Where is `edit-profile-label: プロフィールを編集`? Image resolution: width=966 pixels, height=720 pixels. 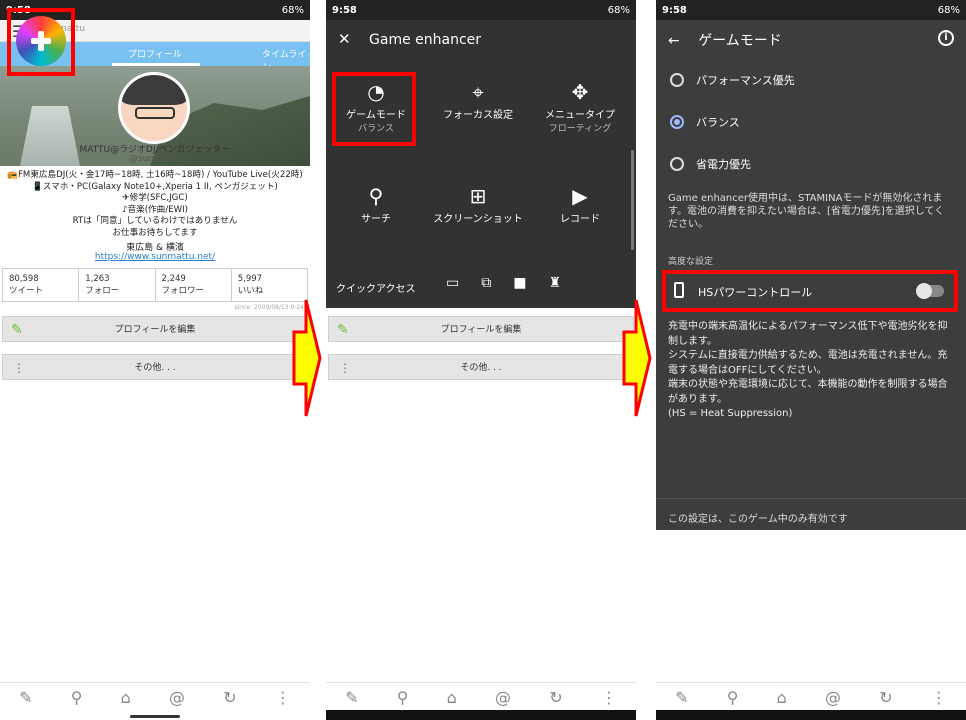 edit-profile-label: プロフィールを編集 is located at coordinates (481, 330).